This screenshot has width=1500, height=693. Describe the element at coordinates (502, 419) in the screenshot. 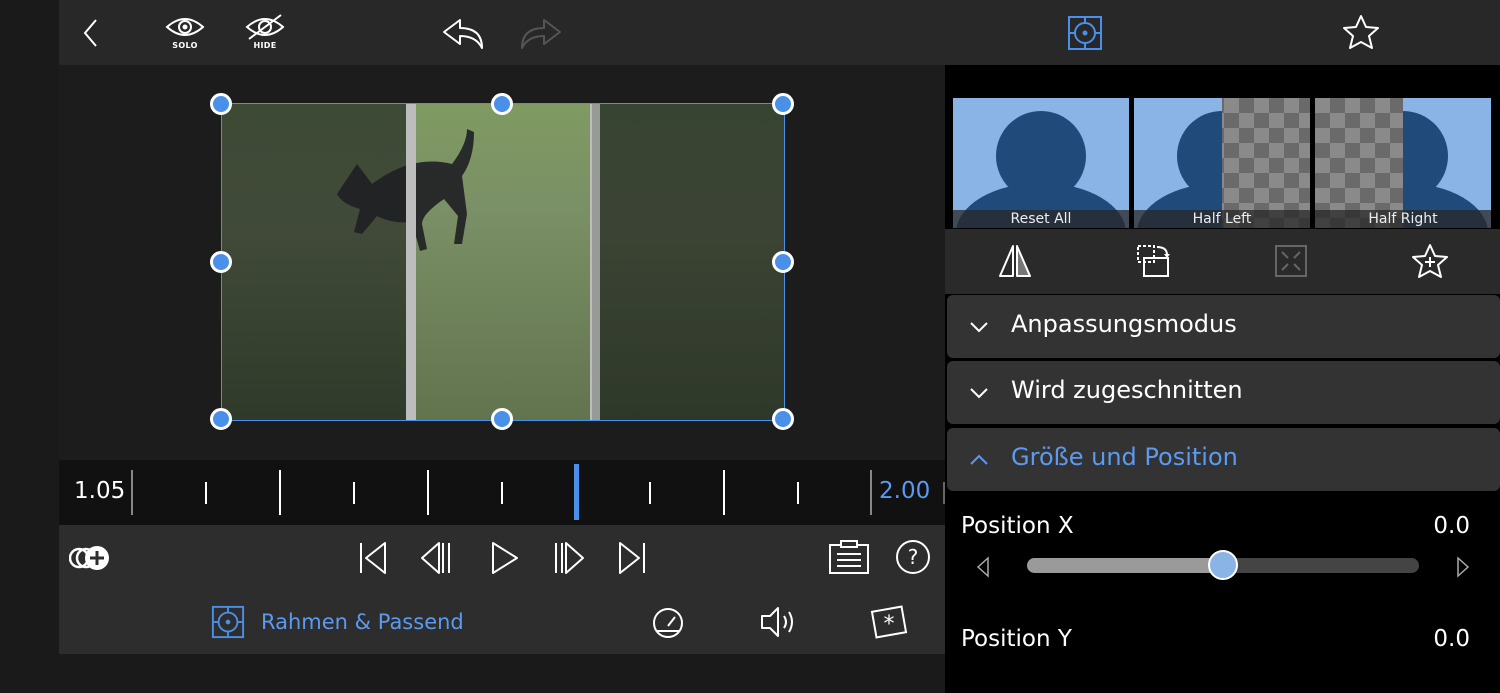

I see `handle-bottom-center` at that location.